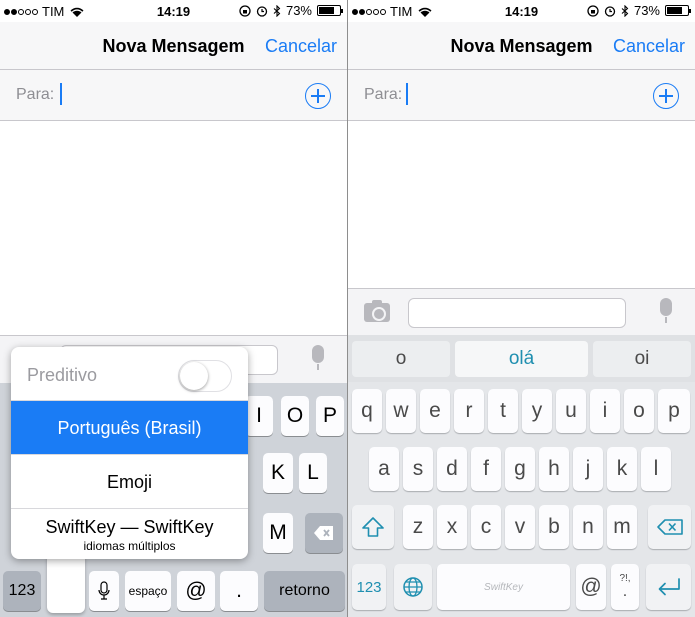 This screenshot has width=695, height=617. What do you see at coordinates (503, 411) in the screenshot?
I see `key-t: t` at bounding box center [503, 411].